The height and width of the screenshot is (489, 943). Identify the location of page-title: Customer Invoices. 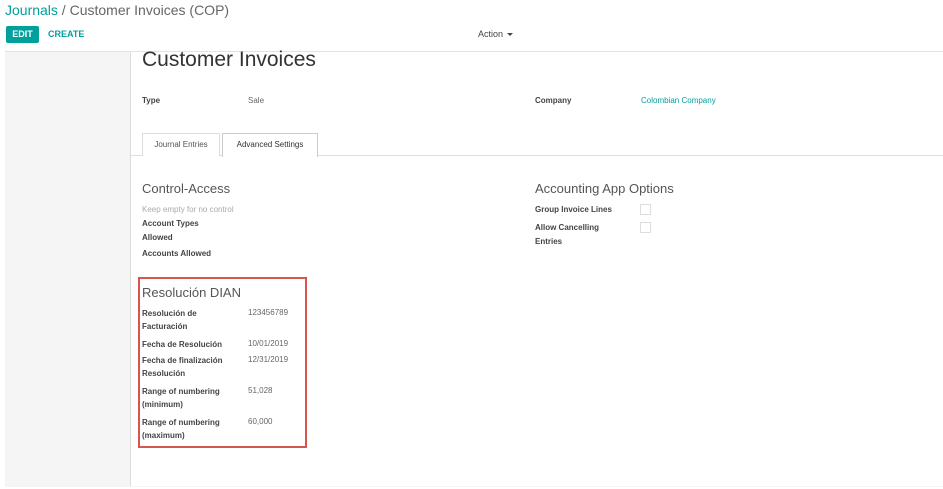
(229, 59).